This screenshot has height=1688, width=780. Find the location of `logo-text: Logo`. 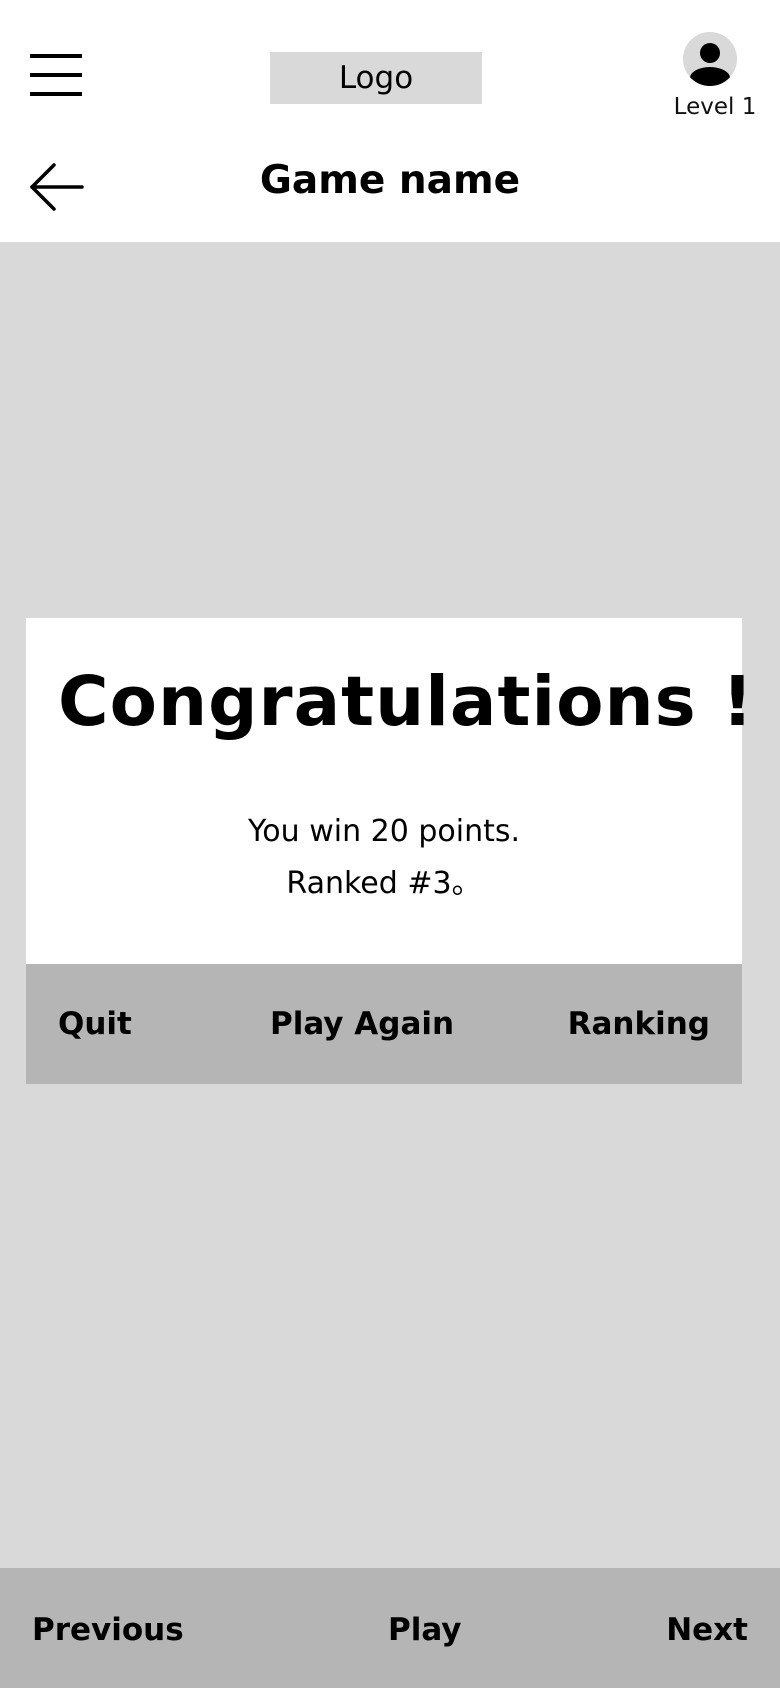

logo-text: Logo is located at coordinates (376, 78).